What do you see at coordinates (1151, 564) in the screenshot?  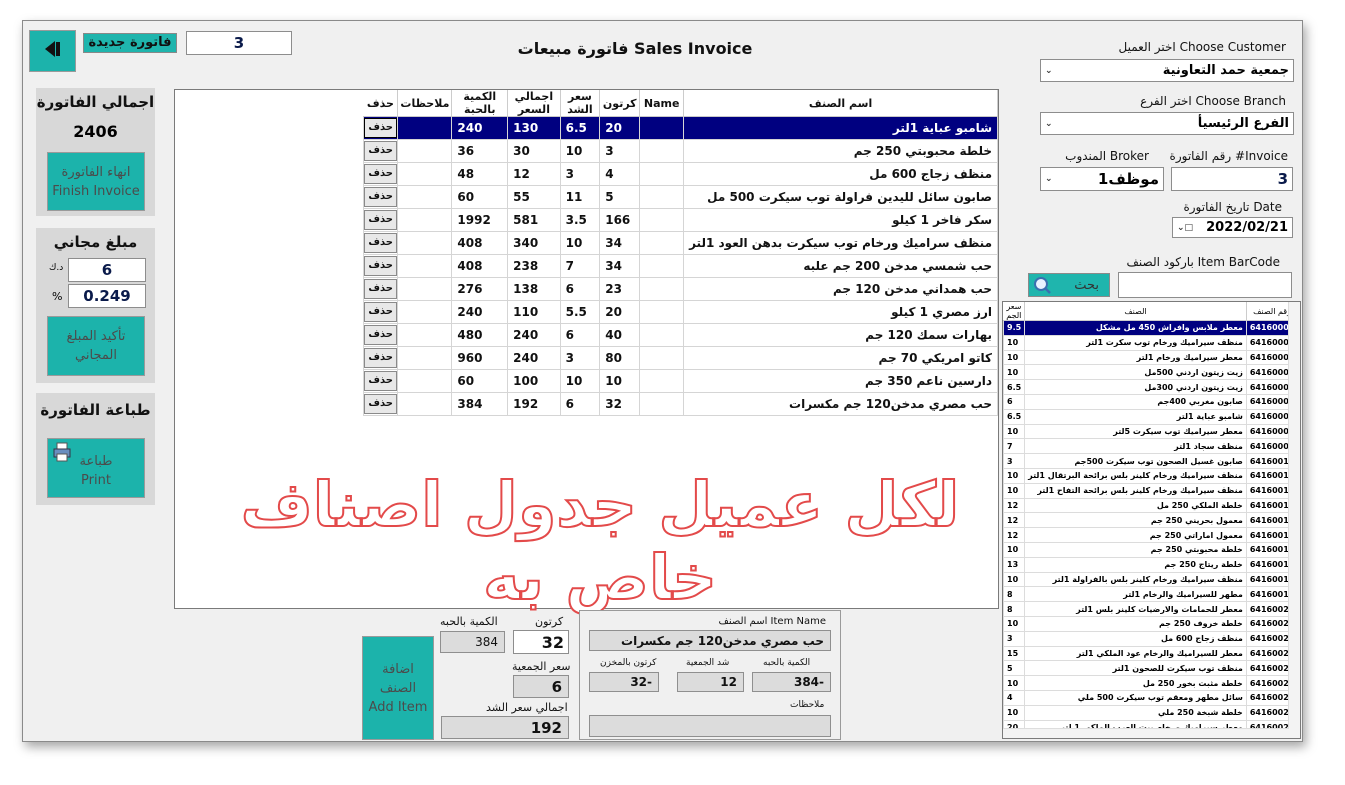 I see `list-item: 64160017 خلطة ريتاج 250 جم 13` at bounding box center [1151, 564].